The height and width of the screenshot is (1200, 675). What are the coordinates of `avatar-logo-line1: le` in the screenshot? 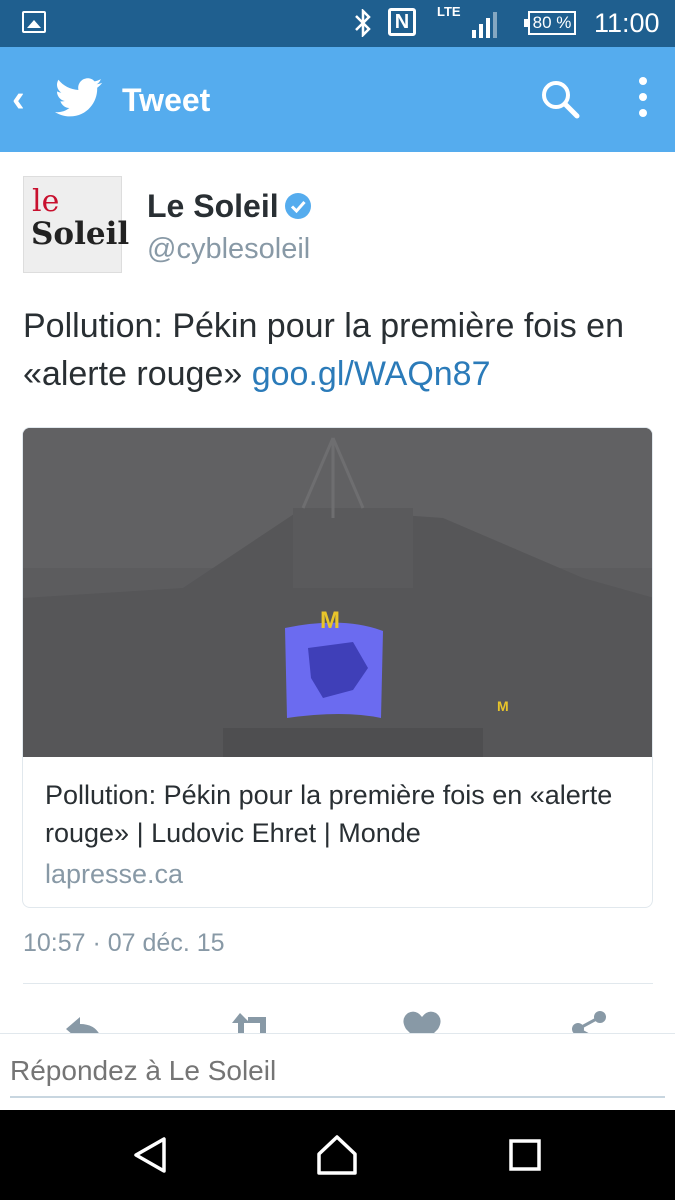 It's located at (46, 201).